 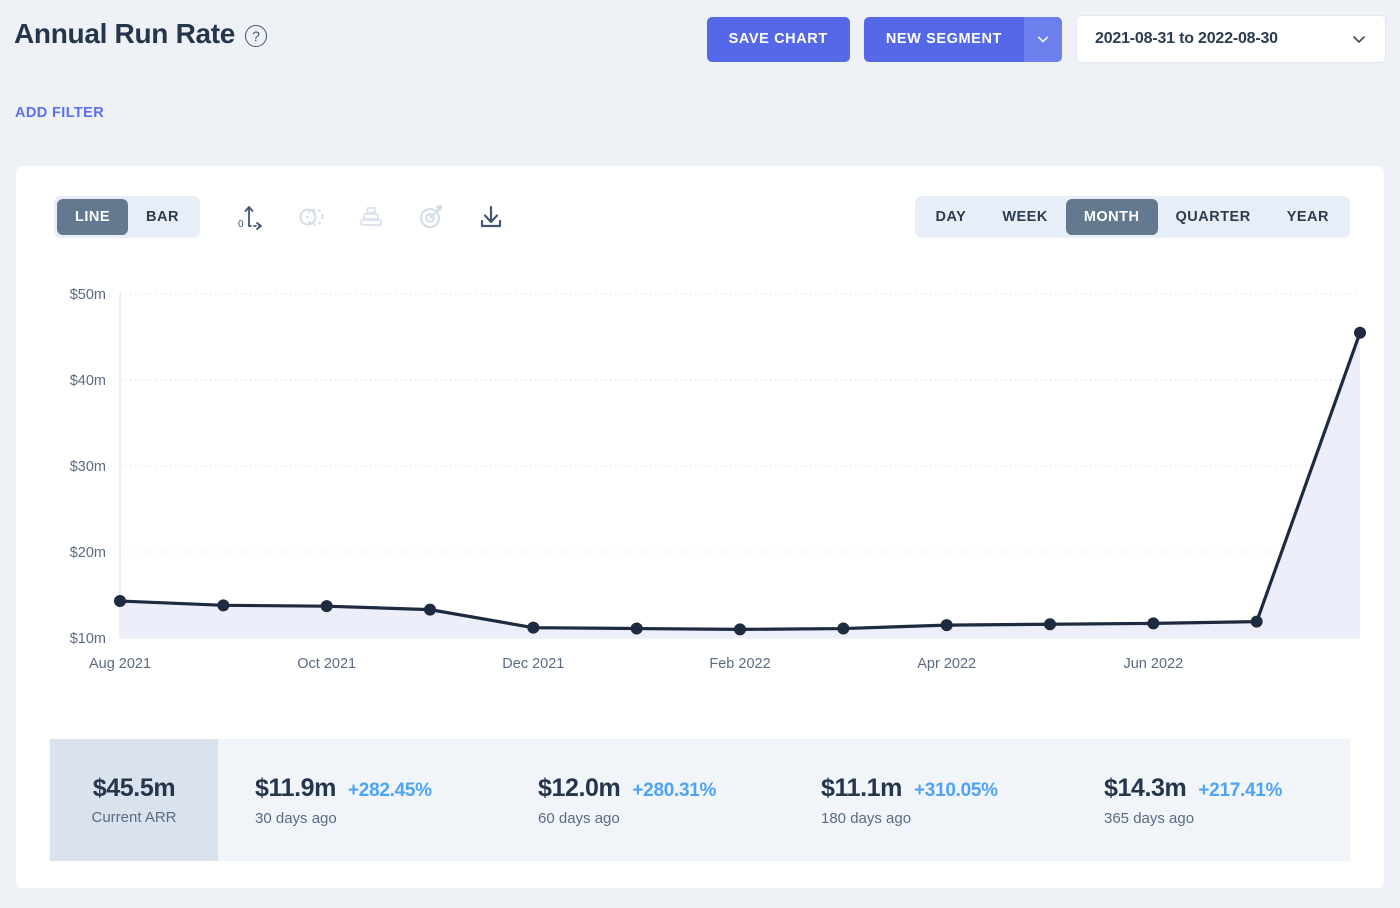 I want to click on new-segment-split-button: NEW SEGMENT, so click(x=962, y=39).